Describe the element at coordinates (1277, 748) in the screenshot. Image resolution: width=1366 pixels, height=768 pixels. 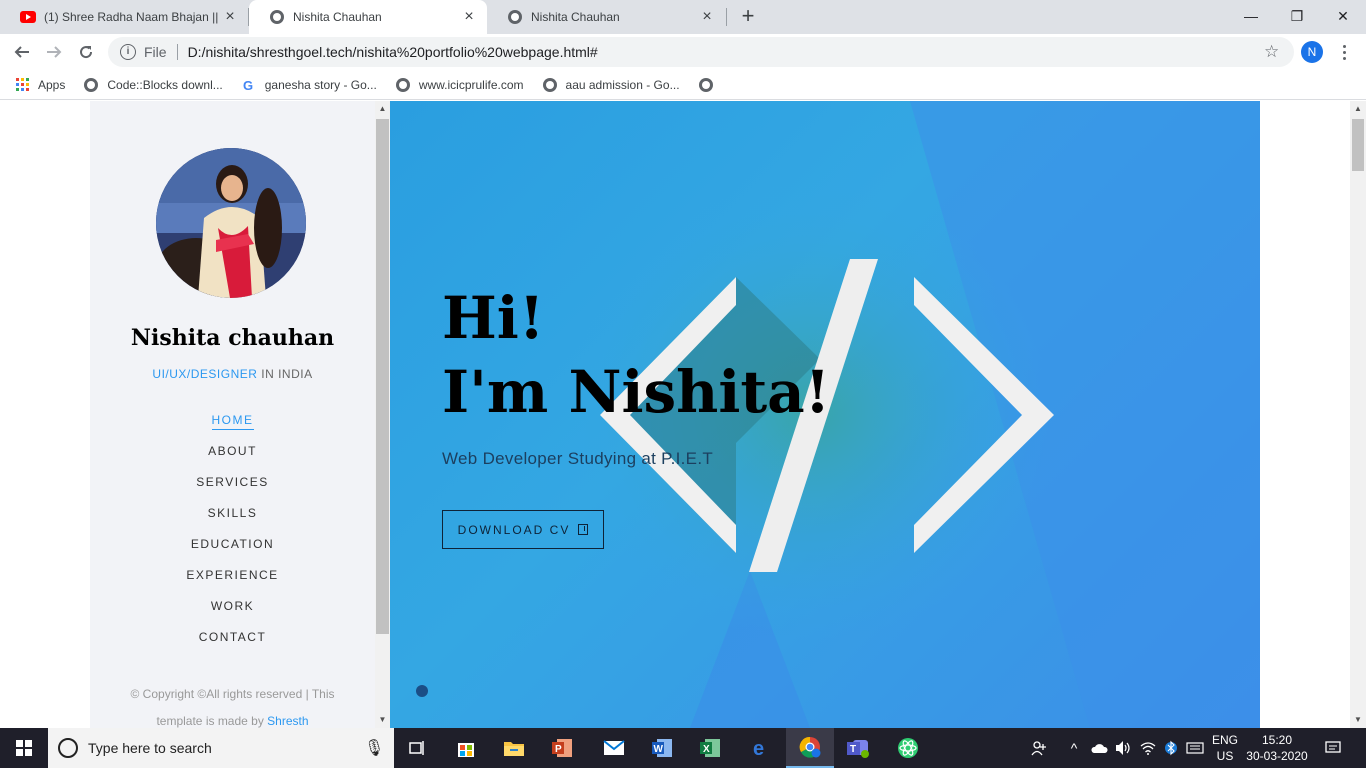
I see `system-clock: 15:20 30-03-2020` at that location.